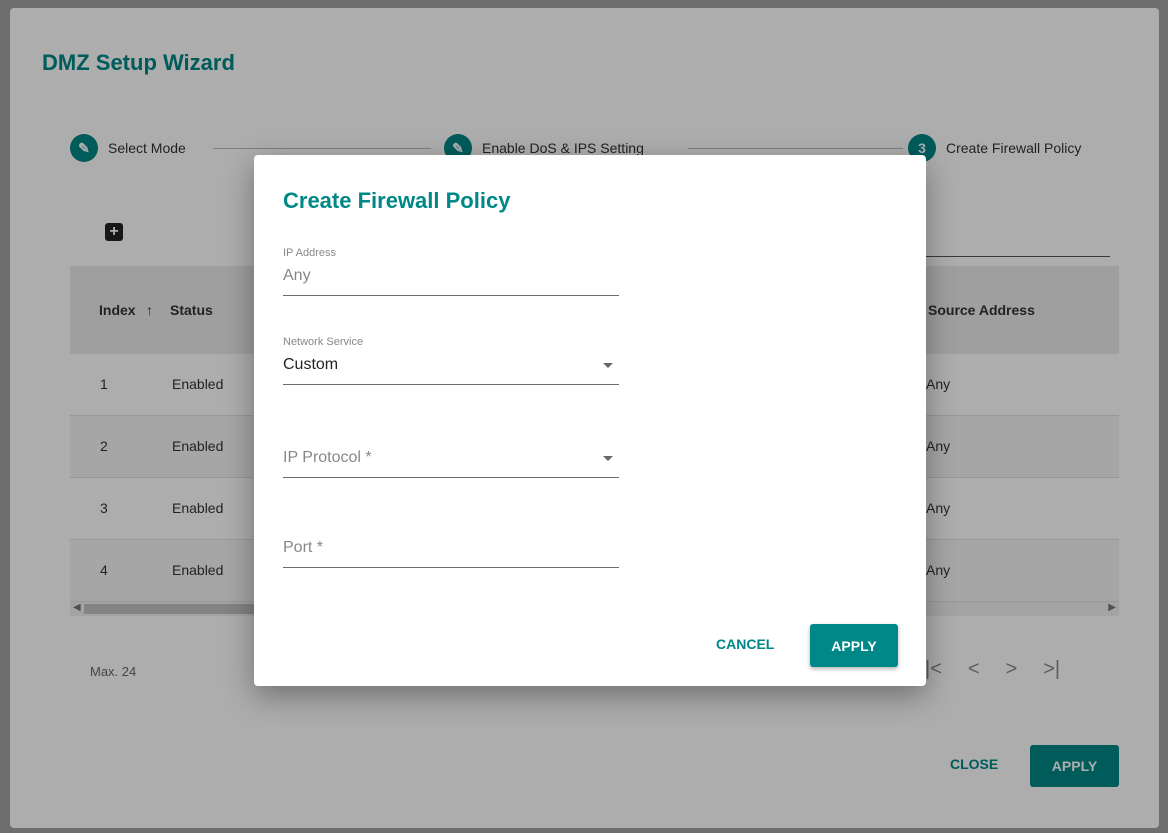 The height and width of the screenshot is (833, 1168). I want to click on field-label: Network Service, so click(323, 342).